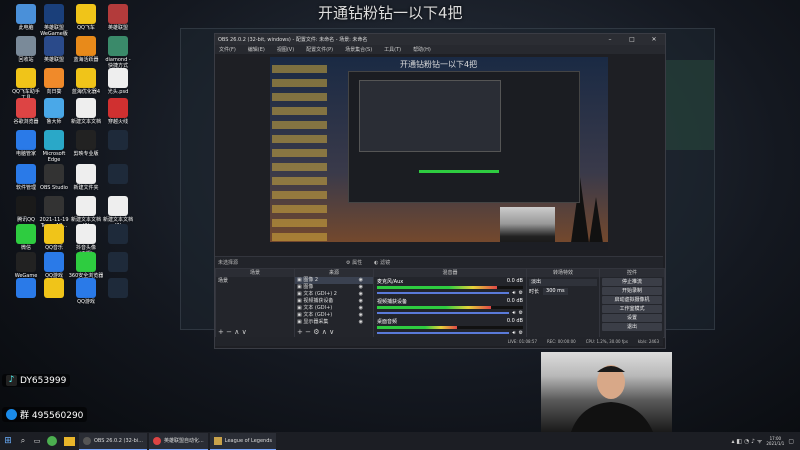 The height and width of the screenshot is (450, 800). Describe the element at coordinates (382, 262) in the screenshot. I see `filters-button: ◐ 滤镜` at that location.